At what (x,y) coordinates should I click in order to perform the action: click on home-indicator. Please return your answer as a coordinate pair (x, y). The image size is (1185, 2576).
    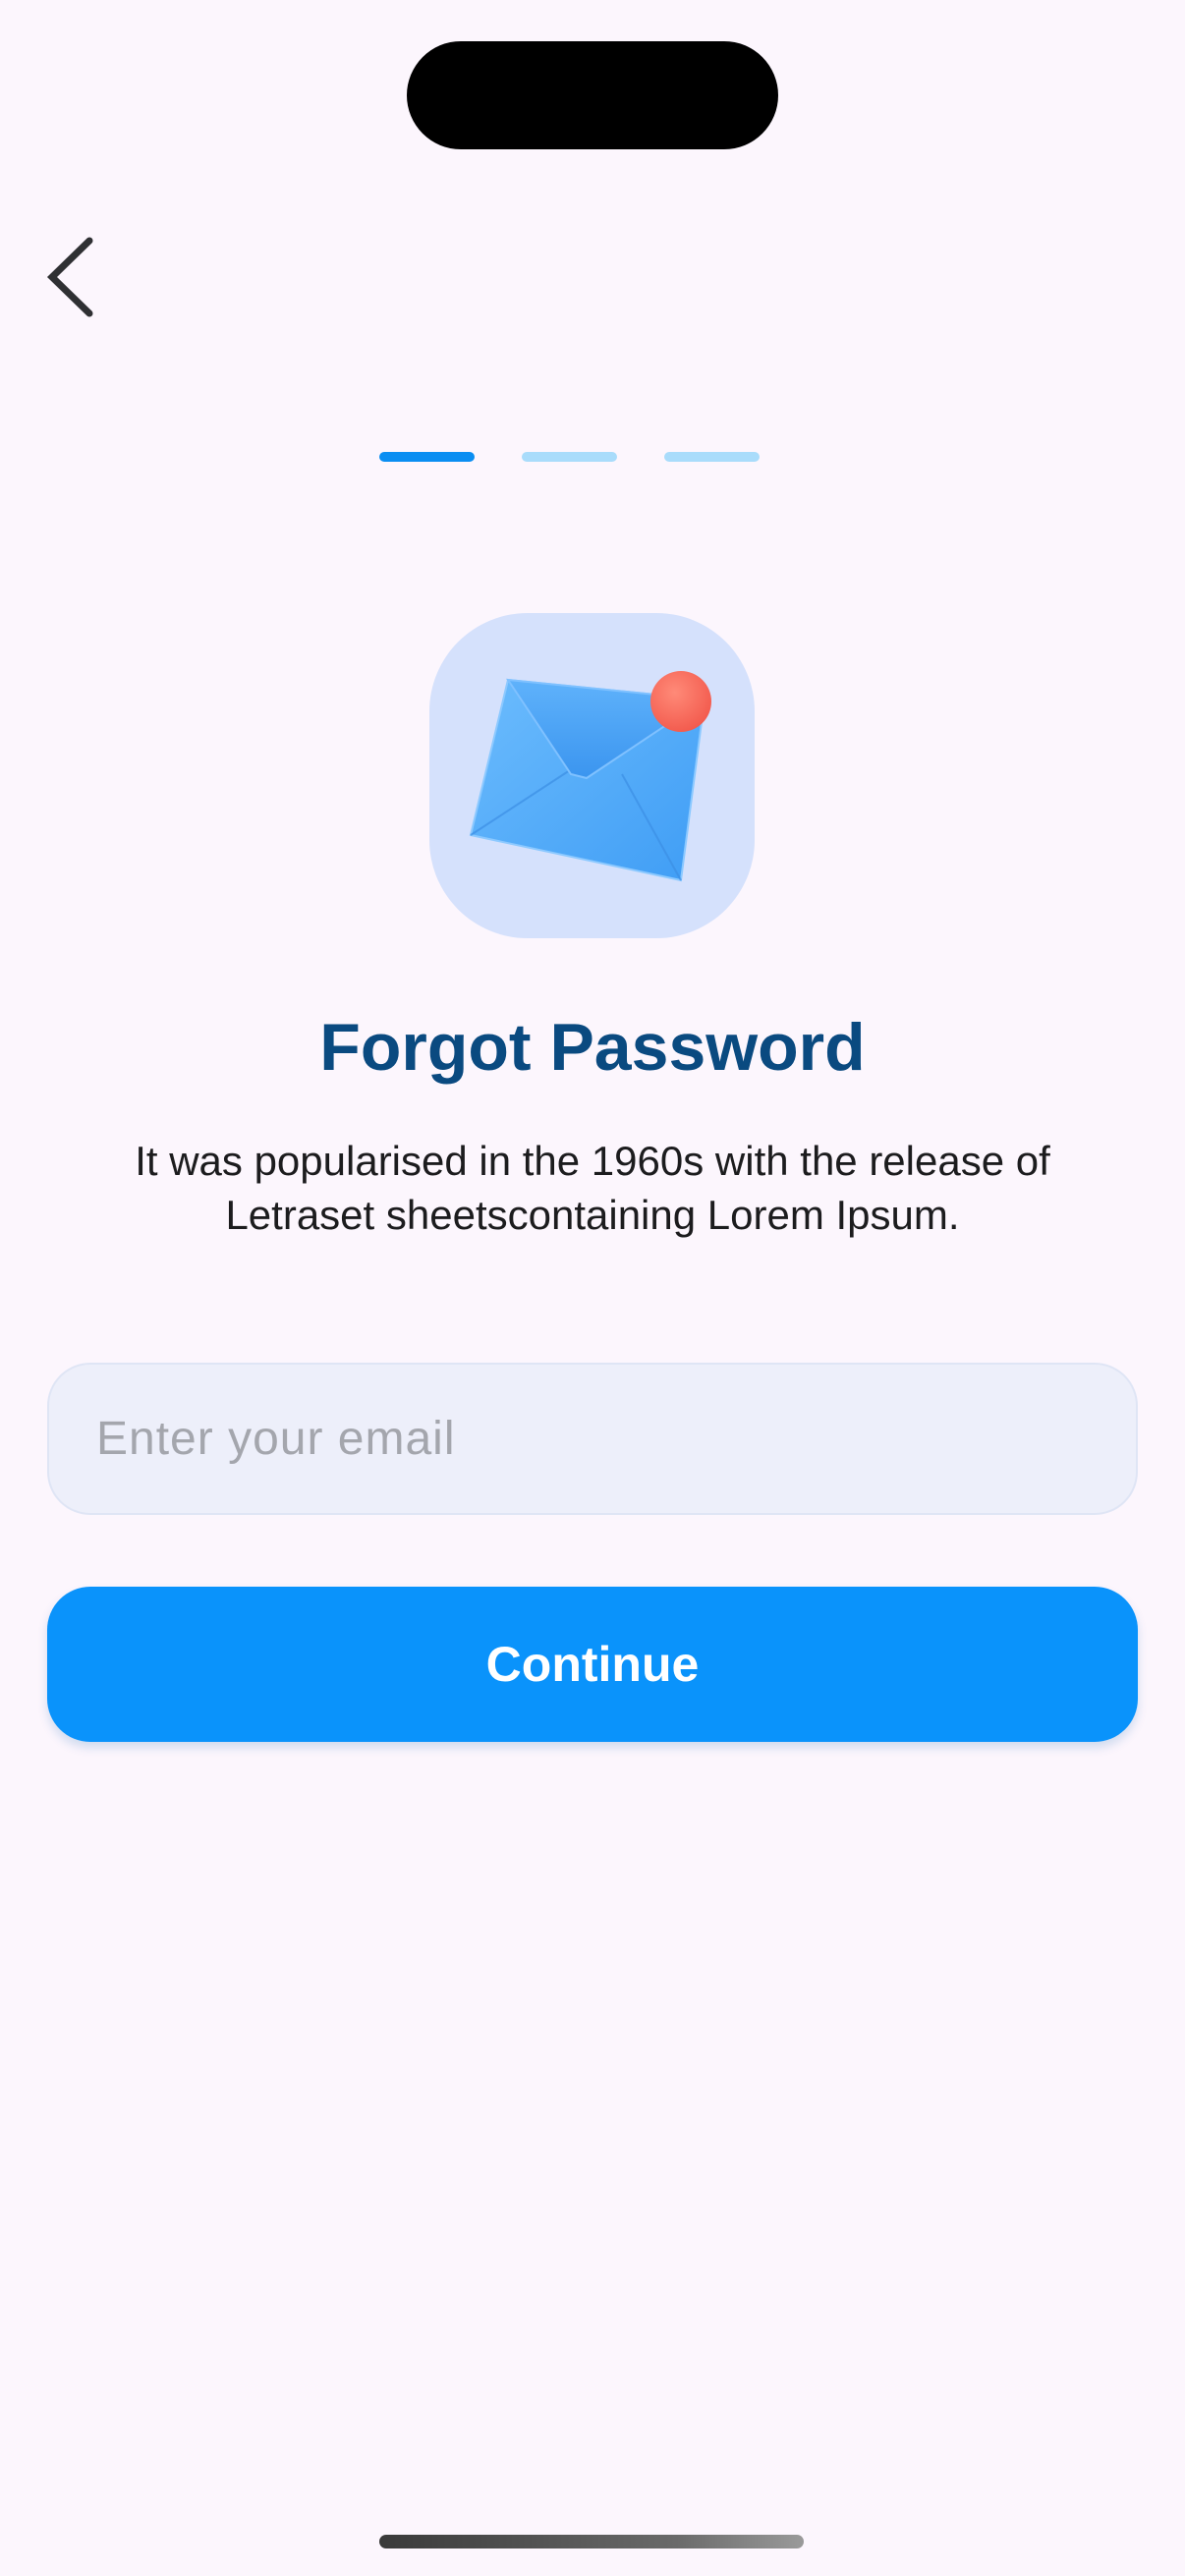
    Looking at the image, I should click on (592, 2541).